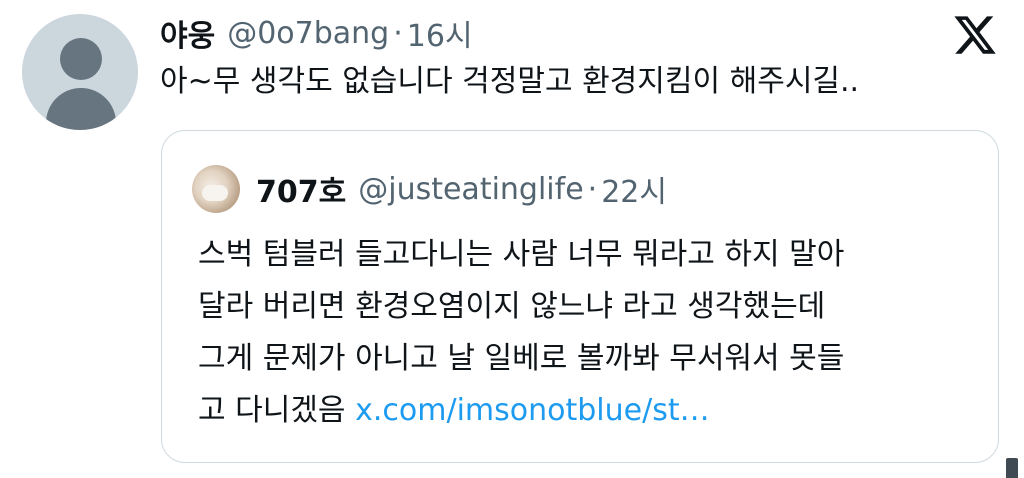  What do you see at coordinates (510, 81) in the screenshot?
I see `tweet-text: 아~무 생각도 없습니다 걱정말고 환경지킴이 해주시길..` at bounding box center [510, 81].